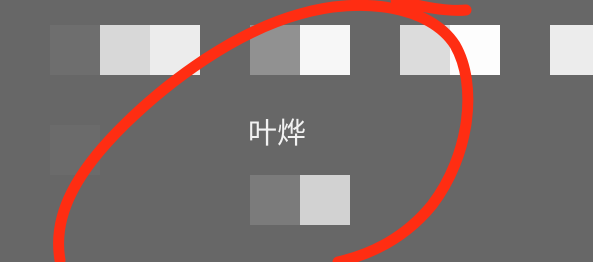 This screenshot has height=262, width=593. Describe the element at coordinates (275, 50) in the screenshot. I see `avatar-tile-b1` at that location.